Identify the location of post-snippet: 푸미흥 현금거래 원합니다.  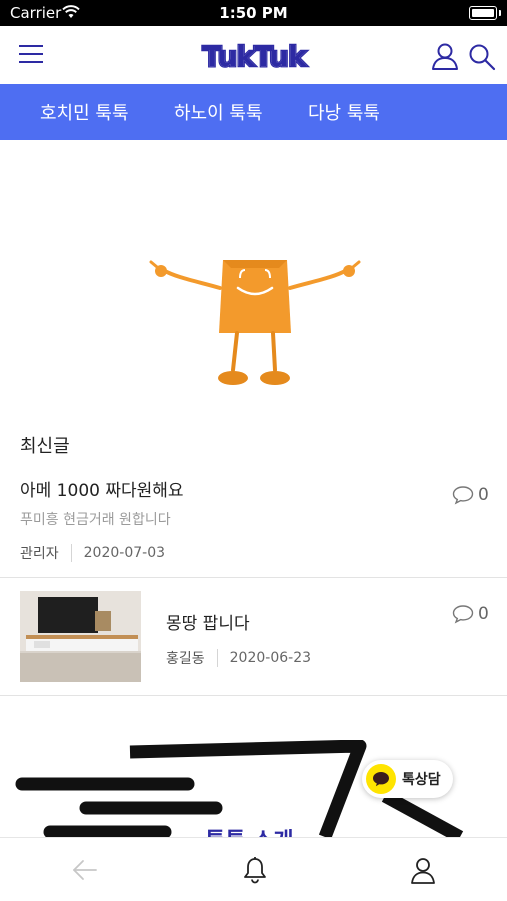
(95, 520).